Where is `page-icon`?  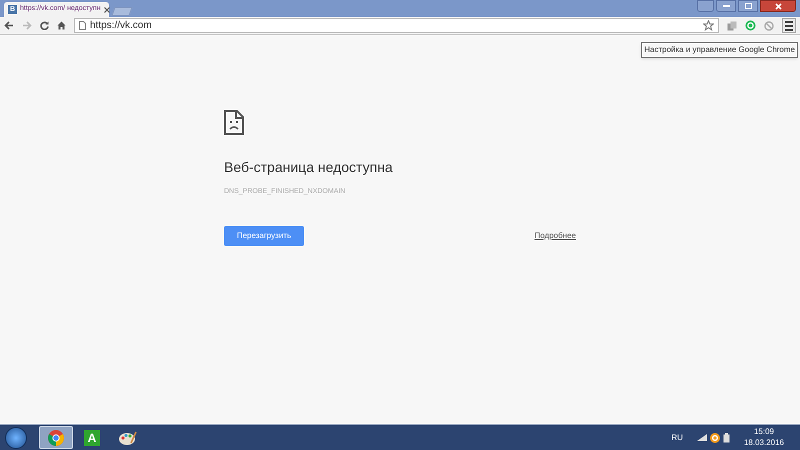 page-icon is located at coordinates (82, 25).